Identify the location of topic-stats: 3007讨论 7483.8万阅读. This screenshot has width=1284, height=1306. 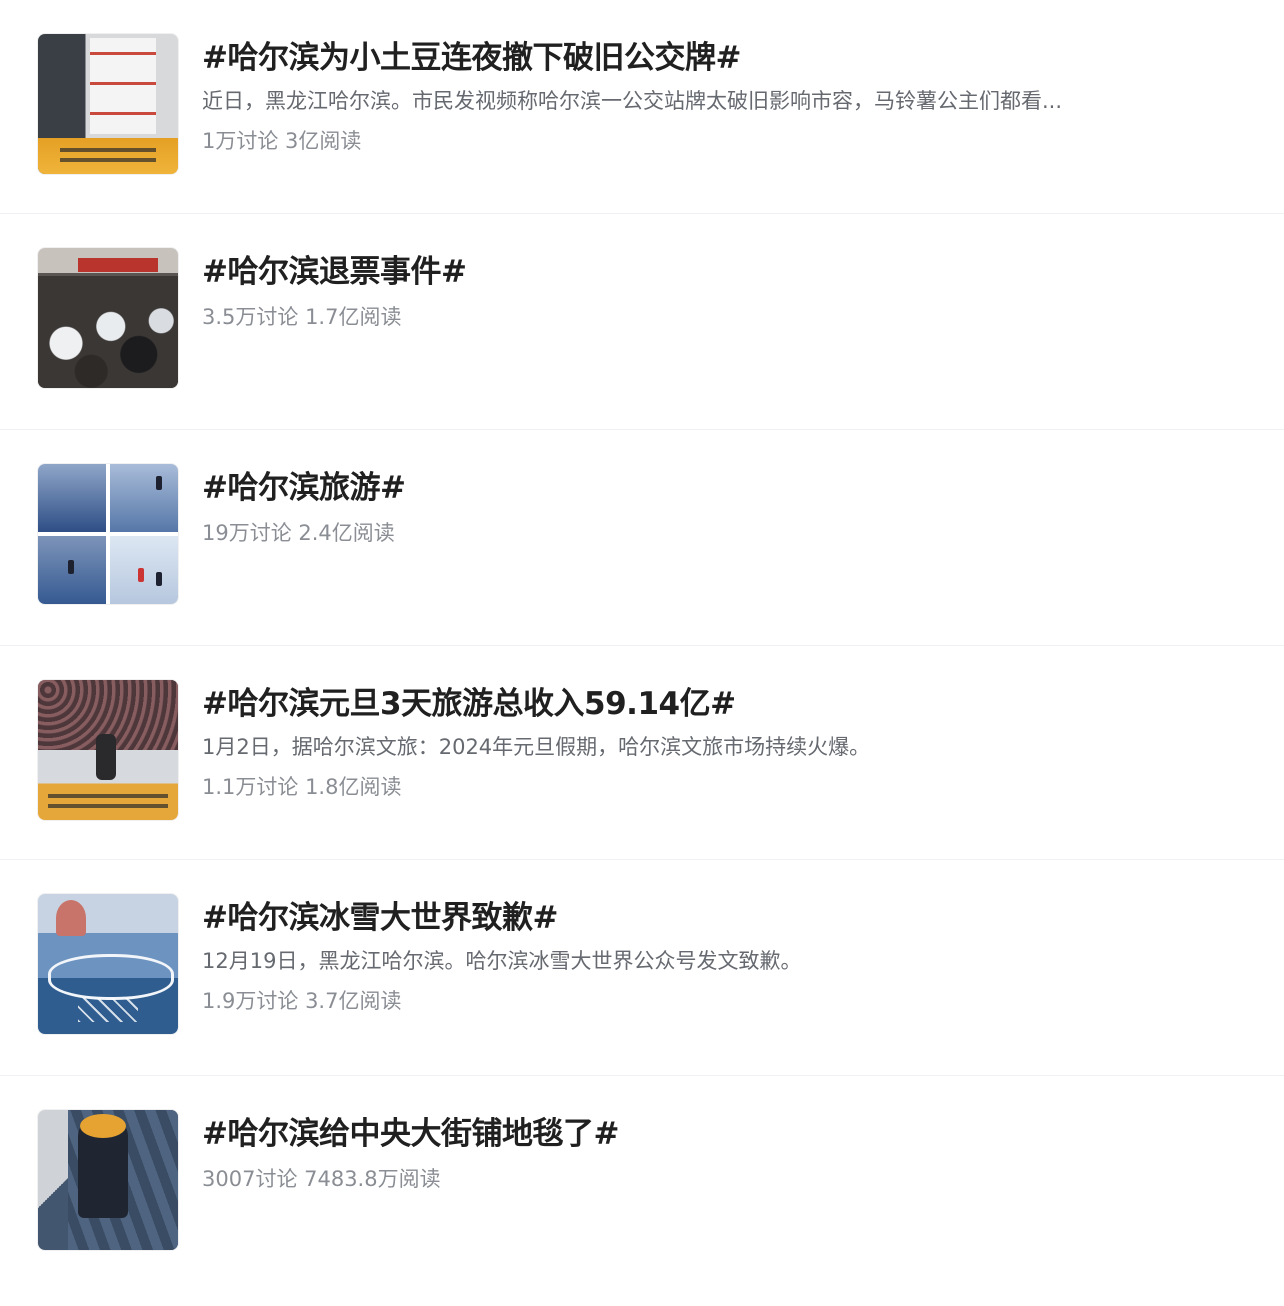
(321, 1179).